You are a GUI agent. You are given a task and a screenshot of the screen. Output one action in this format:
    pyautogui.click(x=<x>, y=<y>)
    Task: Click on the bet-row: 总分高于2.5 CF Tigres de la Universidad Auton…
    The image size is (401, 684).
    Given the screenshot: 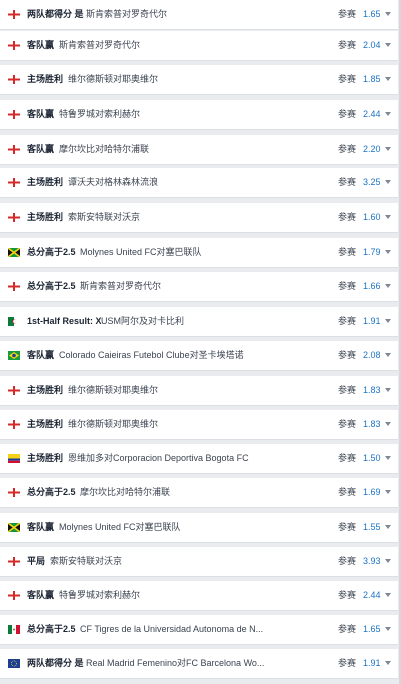 What is the action you would take?
    pyautogui.click(x=199, y=630)
    